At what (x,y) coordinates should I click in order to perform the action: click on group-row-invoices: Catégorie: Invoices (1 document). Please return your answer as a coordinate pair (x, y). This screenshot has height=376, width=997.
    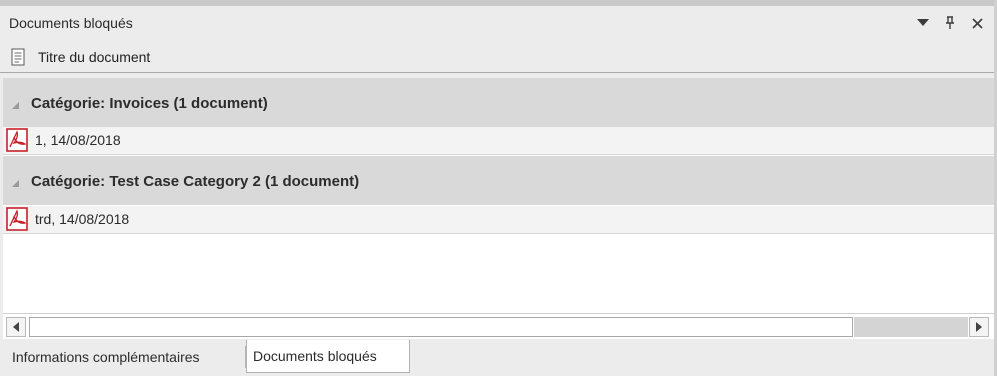
    Looking at the image, I should click on (498, 102).